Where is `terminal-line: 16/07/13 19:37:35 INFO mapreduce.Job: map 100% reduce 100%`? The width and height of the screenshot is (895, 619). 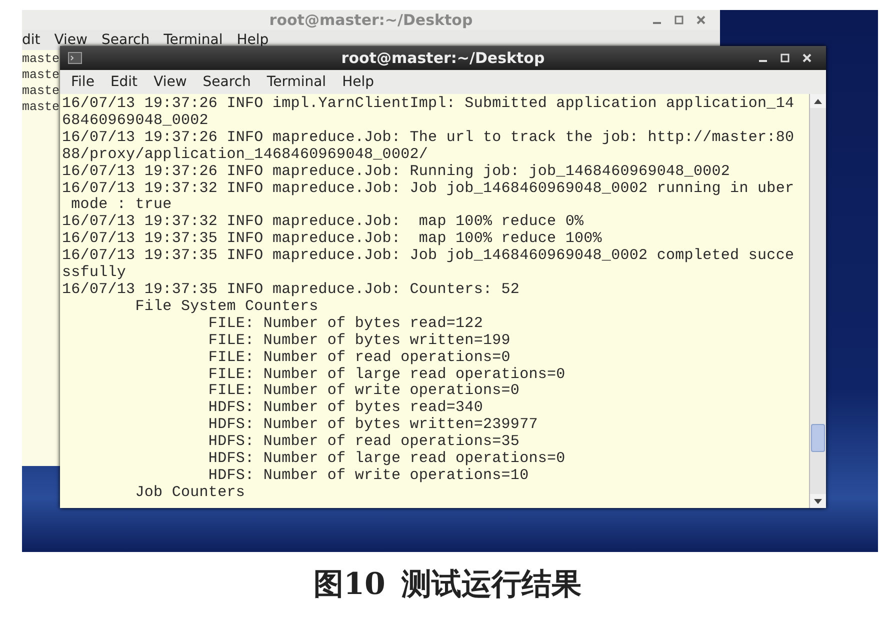 terminal-line: 16/07/13 19:37:35 INFO mapreduce.Job: map 100% reduce 100% is located at coordinates (332, 239).